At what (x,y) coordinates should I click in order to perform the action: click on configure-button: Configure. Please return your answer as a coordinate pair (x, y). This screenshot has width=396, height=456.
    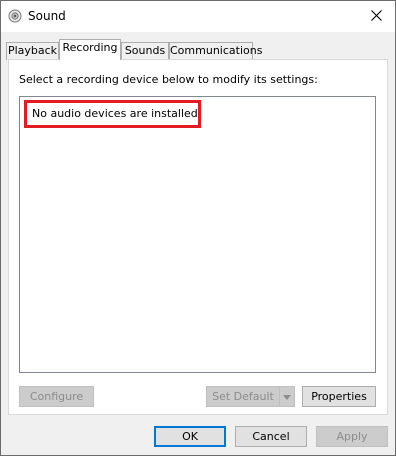
    Looking at the image, I should click on (56, 396).